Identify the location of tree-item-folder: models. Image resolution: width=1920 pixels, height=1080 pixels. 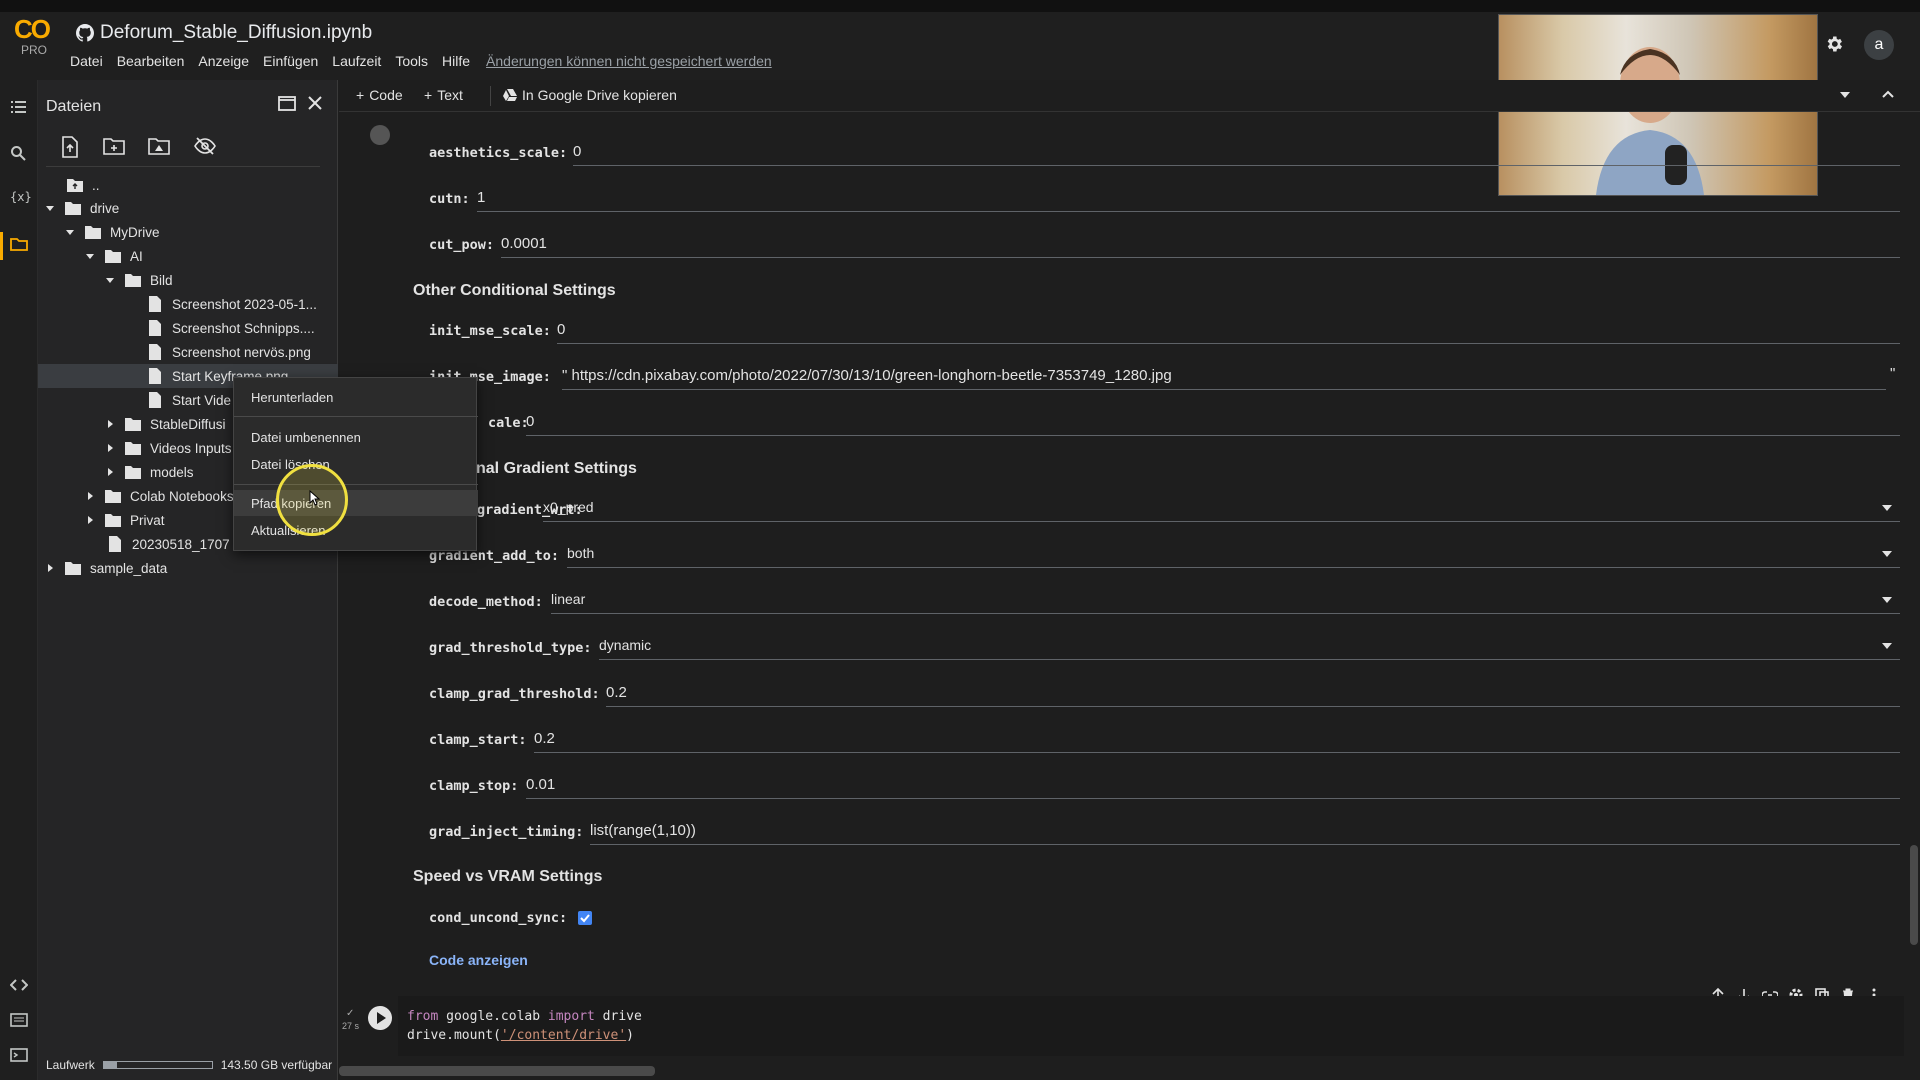
(149, 472).